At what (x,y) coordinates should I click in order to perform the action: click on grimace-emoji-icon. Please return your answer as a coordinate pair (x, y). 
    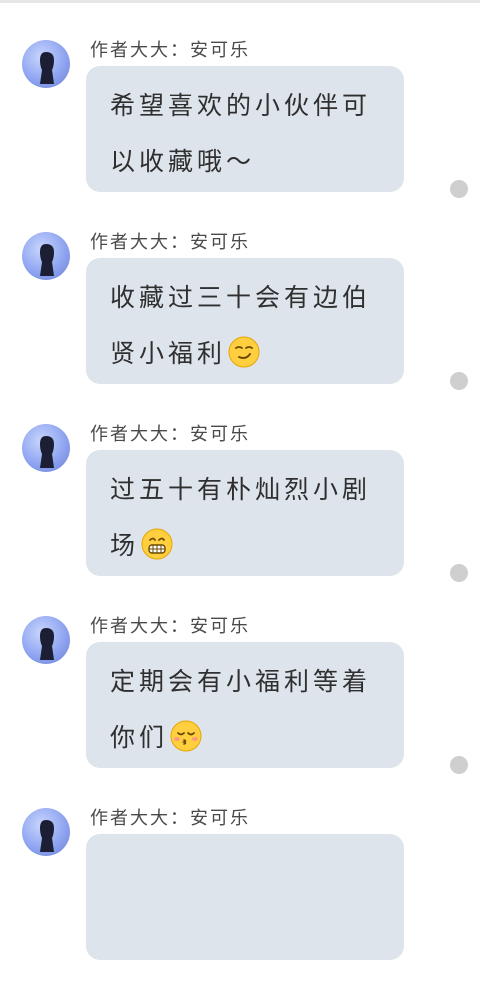
    Looking at the image, I should click on (157, 544).